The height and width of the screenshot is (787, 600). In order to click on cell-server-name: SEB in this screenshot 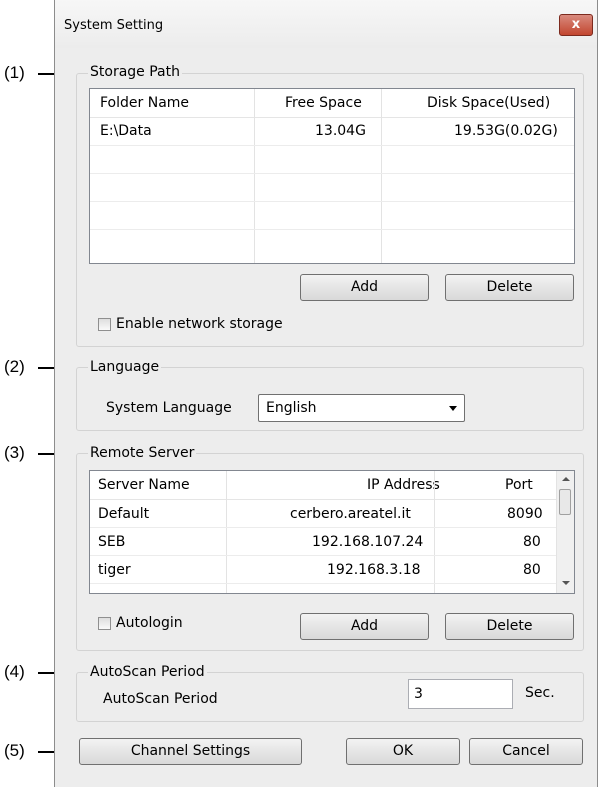, I will do `click(112, 542)`.